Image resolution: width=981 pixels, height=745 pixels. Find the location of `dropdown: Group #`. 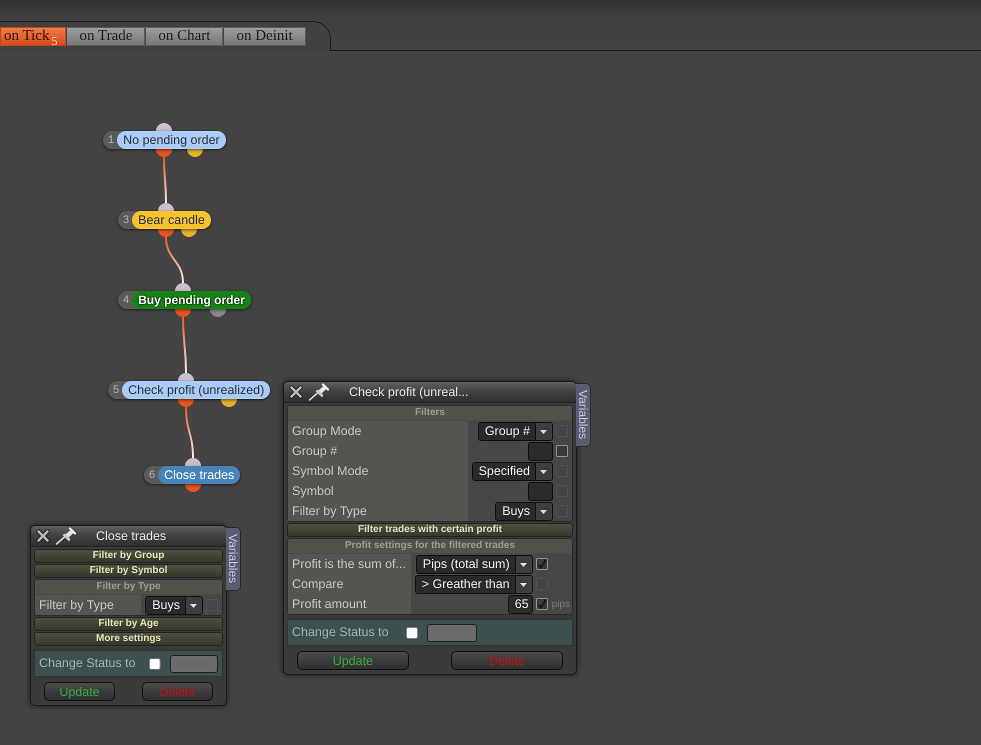

dropdown: Group # is located at coordinates (515, 431).